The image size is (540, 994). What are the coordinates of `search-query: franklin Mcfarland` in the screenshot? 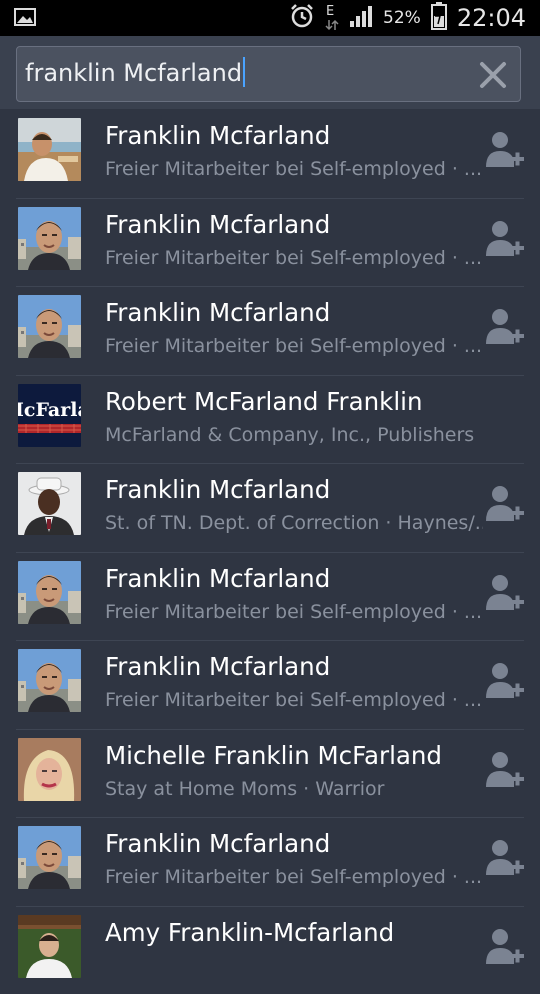 It's located at (133, 73).